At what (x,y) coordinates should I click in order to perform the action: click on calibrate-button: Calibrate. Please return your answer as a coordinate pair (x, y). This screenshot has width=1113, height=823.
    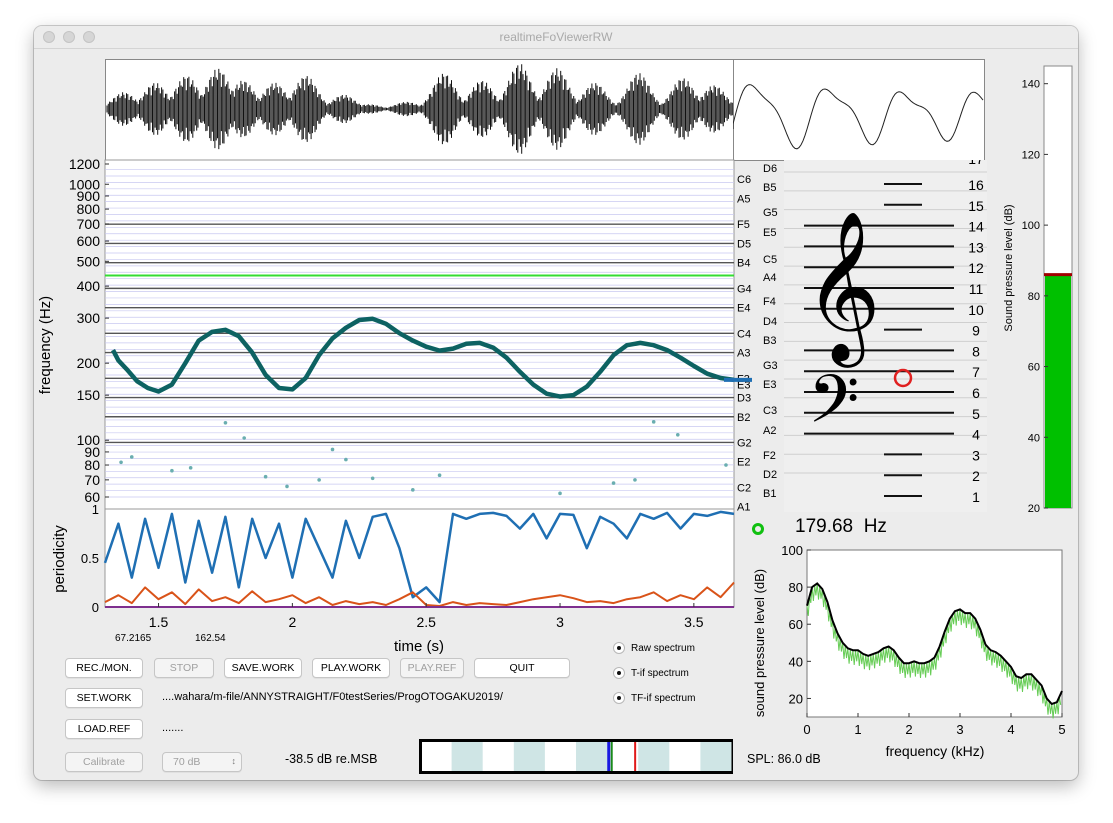
    Looking at the image, I should click on (104, 762).